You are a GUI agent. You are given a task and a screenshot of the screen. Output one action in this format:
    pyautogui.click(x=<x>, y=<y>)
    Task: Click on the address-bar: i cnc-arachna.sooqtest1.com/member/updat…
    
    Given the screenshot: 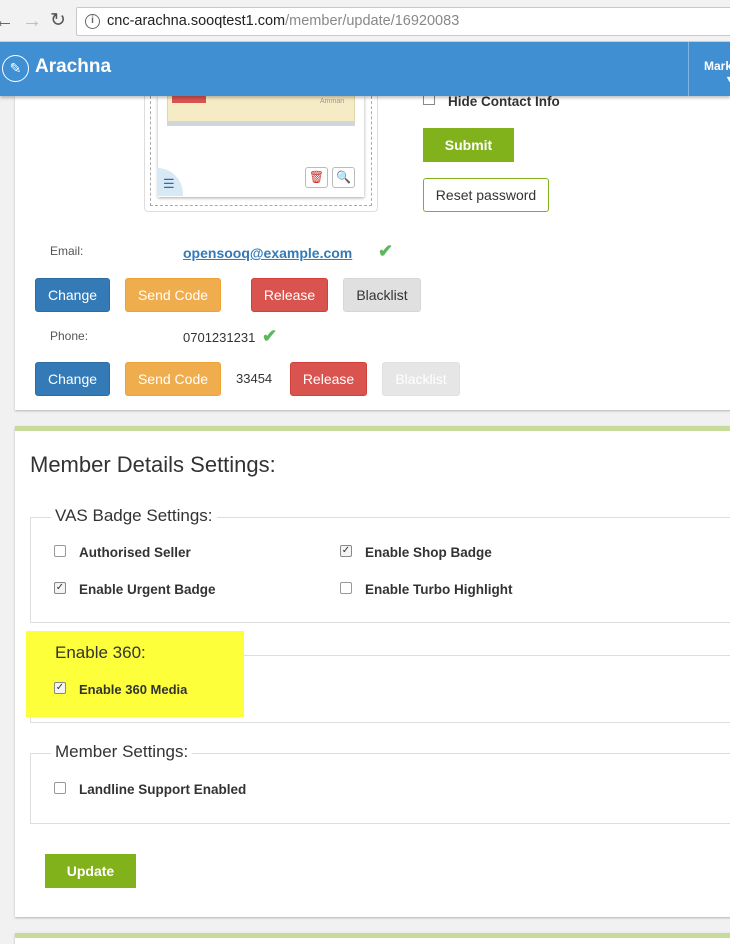 What is the action you would take?
    pyautogui.click(x=403, y=21)
    